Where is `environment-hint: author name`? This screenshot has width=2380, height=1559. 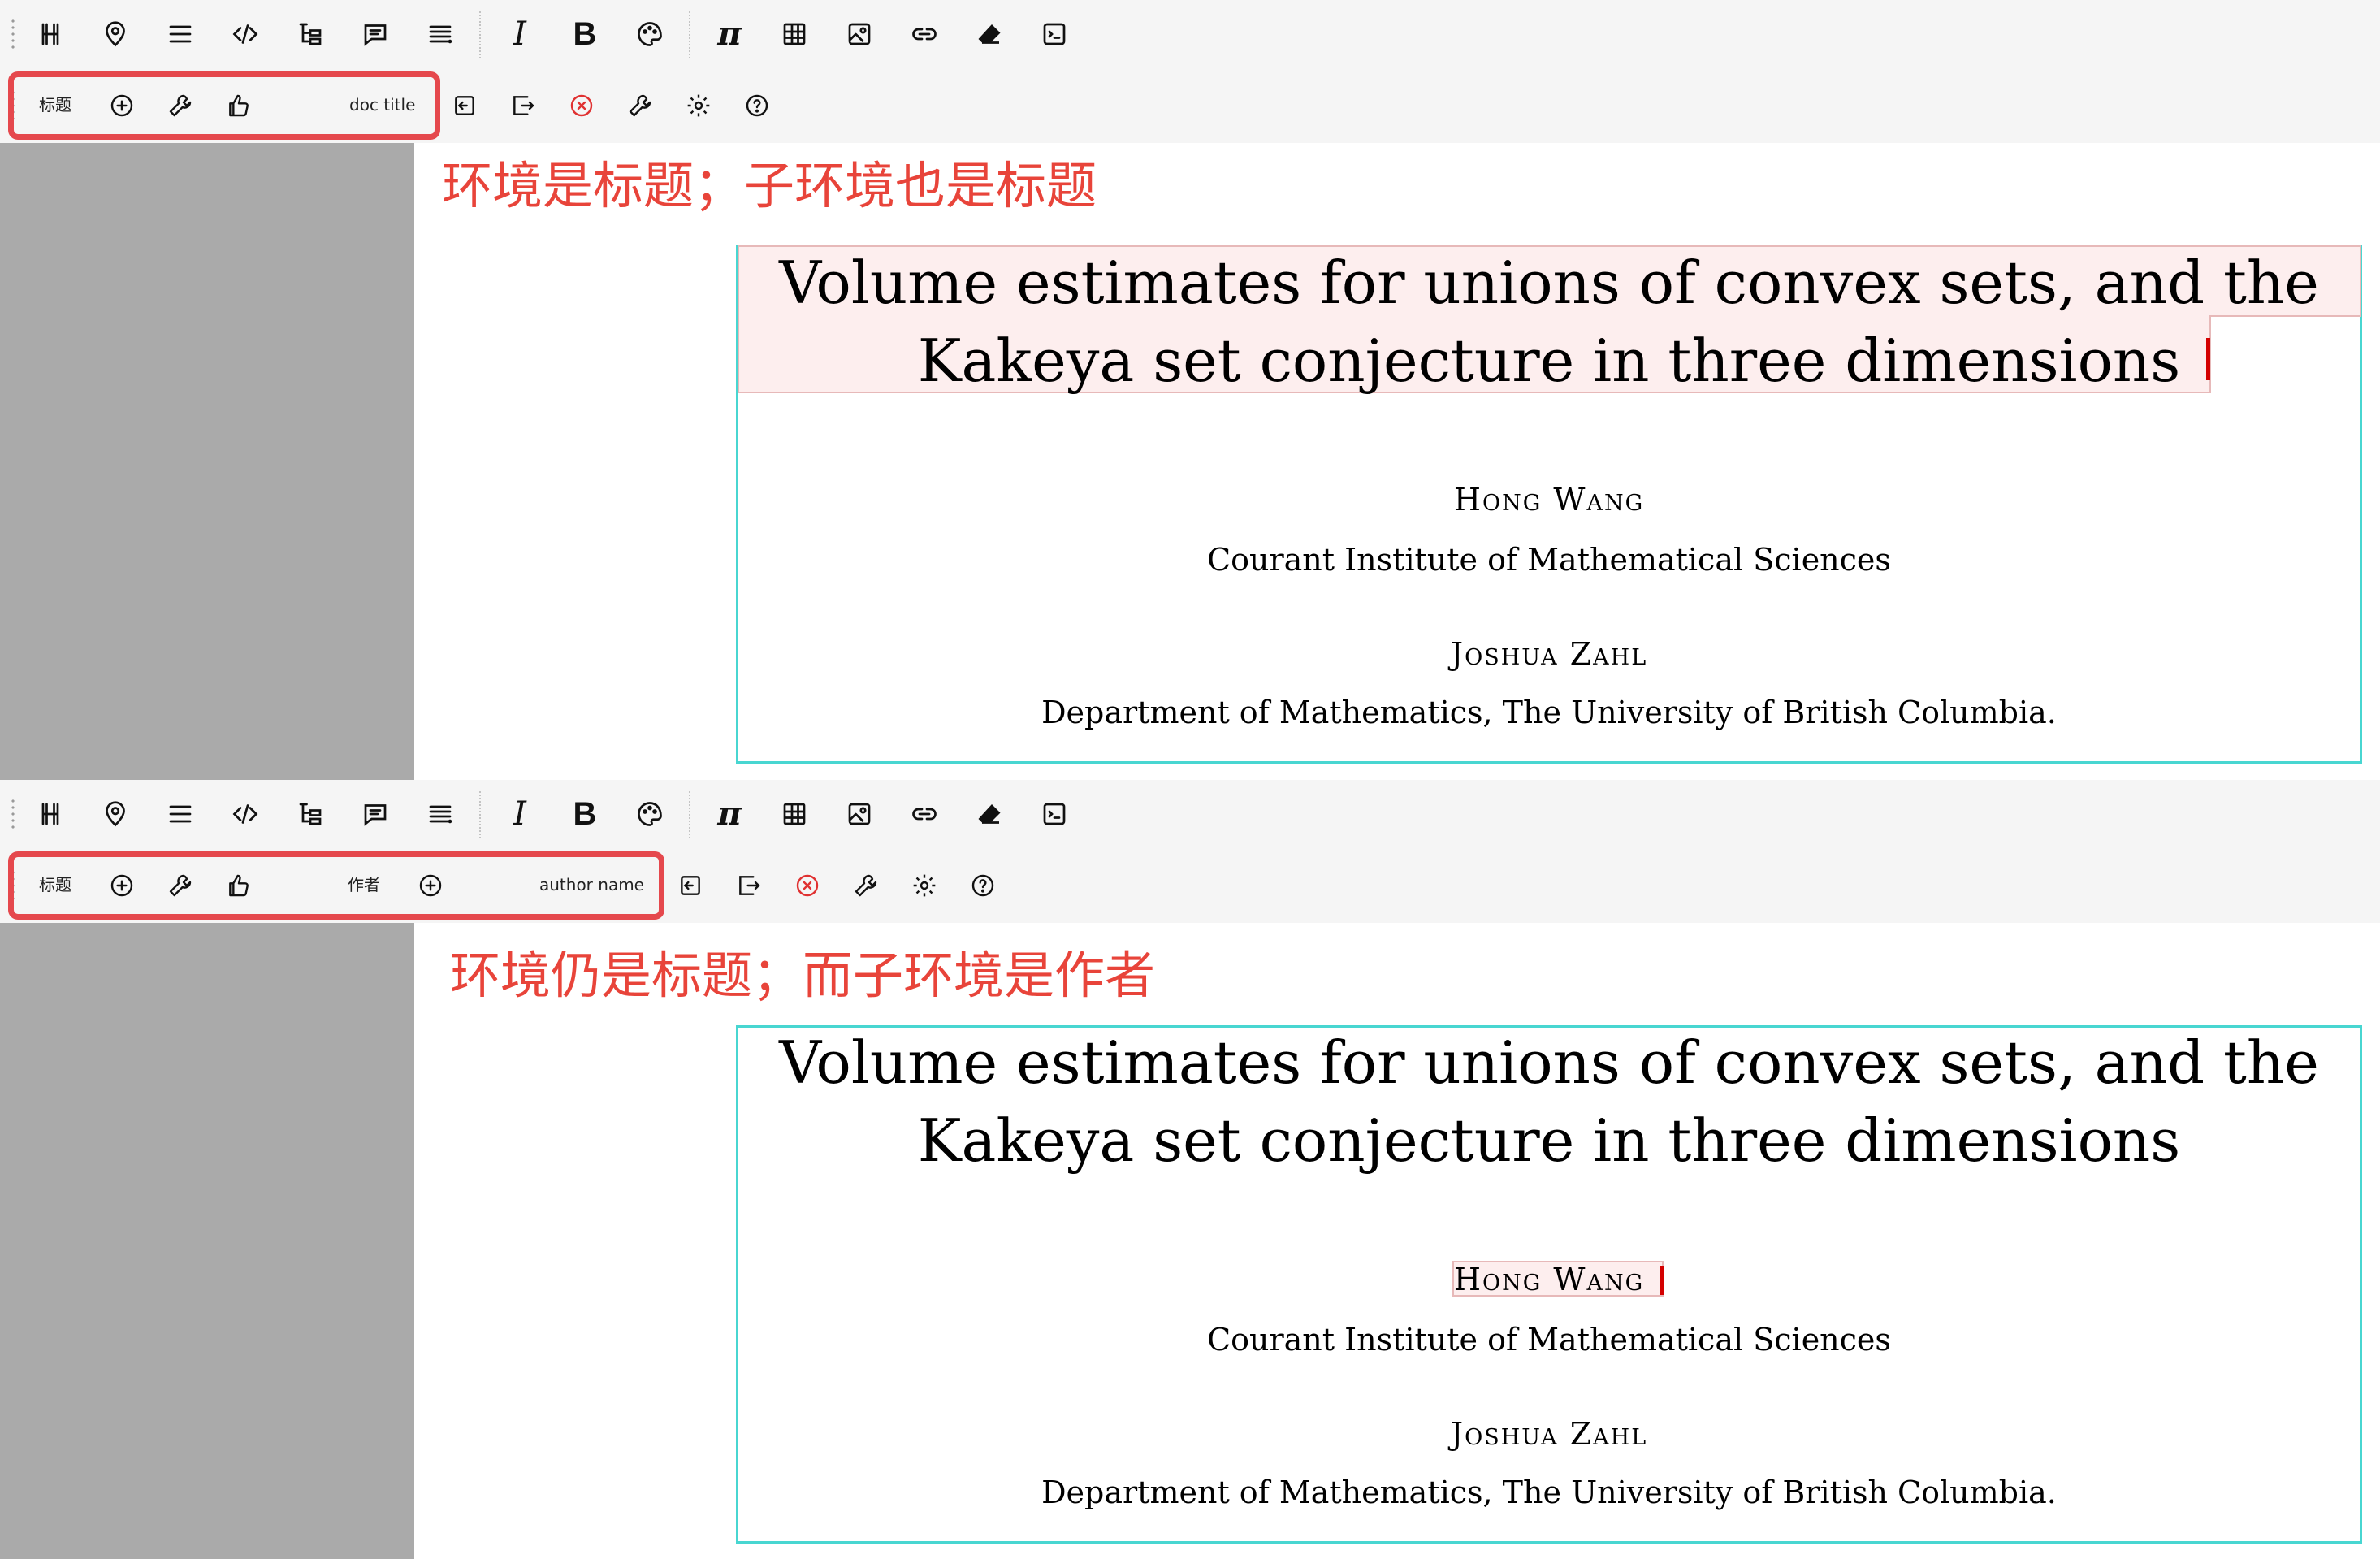 environment-hint: author name is located at coordinates (591, 885).